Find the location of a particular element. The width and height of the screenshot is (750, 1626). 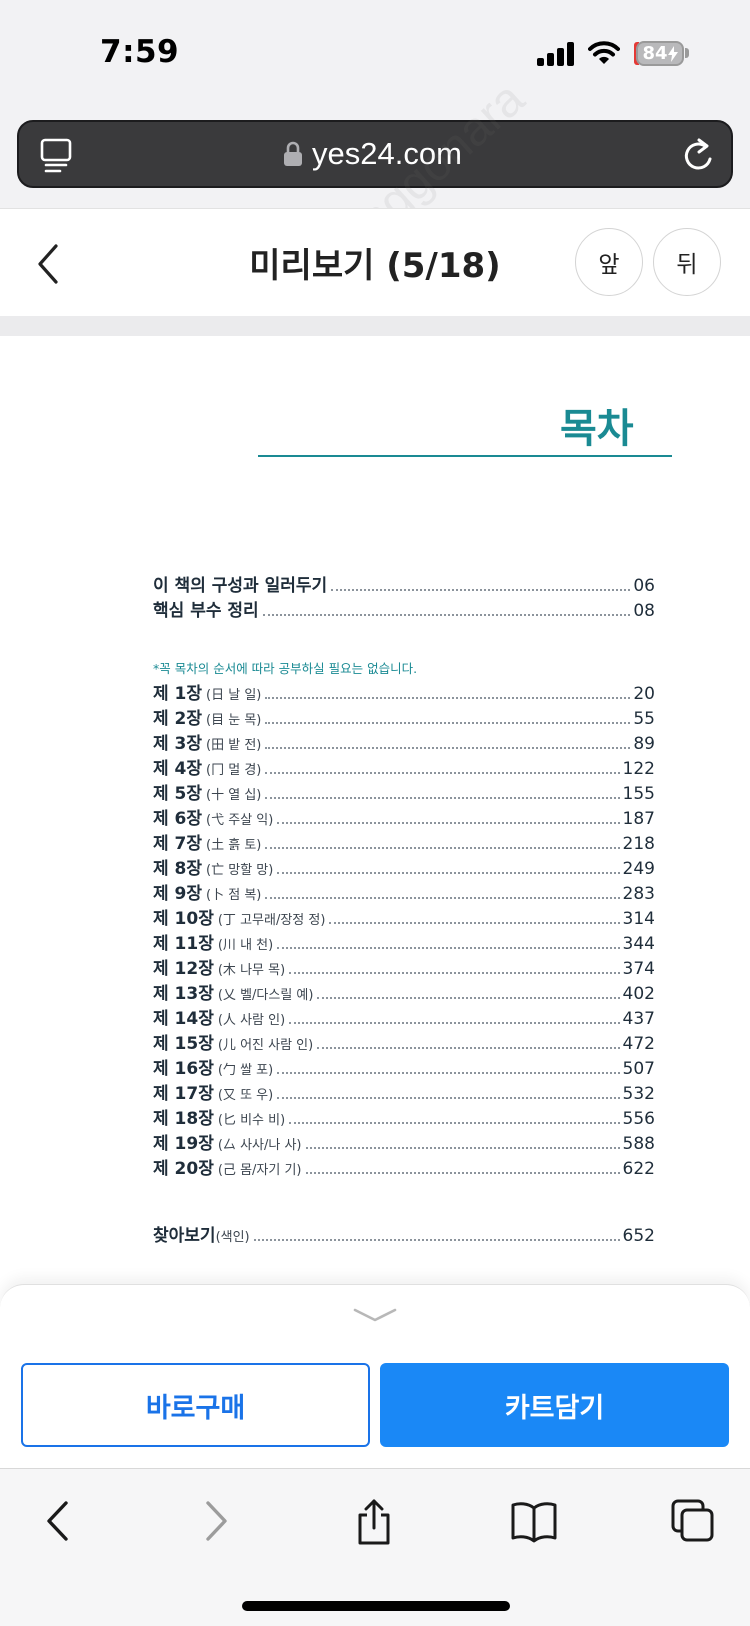

toc-chapter-page: 314 is located at coordinates (638, 919).